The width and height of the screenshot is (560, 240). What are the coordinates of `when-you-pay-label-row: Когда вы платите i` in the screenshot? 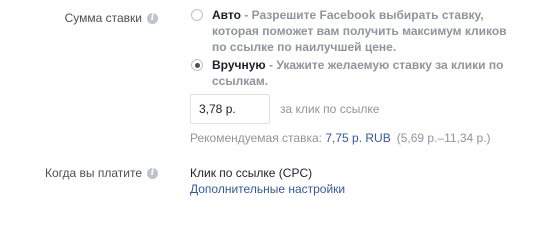 It's located at (101, 173).